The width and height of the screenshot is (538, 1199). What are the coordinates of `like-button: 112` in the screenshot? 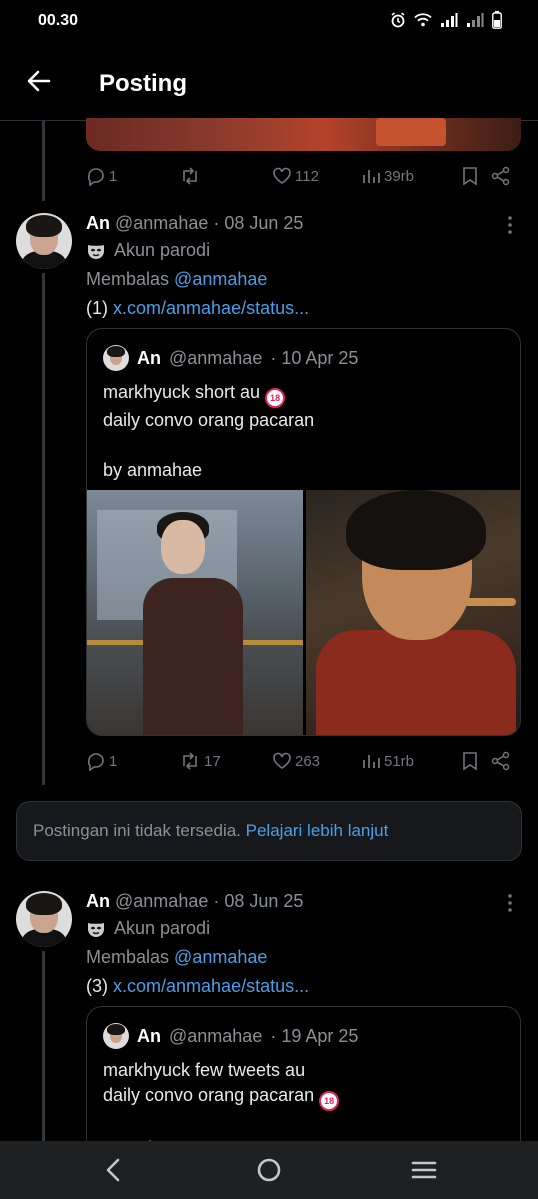 It's located at (316, 176).